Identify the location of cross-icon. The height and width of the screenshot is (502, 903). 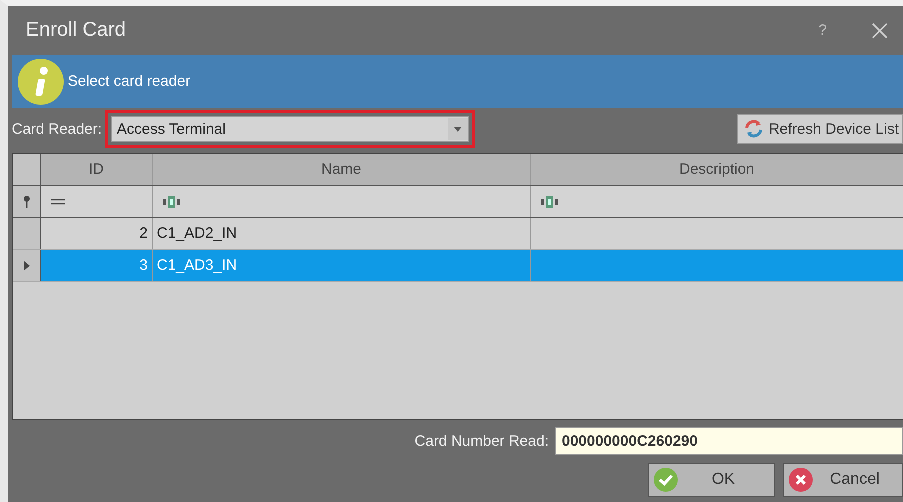
(801, 480).